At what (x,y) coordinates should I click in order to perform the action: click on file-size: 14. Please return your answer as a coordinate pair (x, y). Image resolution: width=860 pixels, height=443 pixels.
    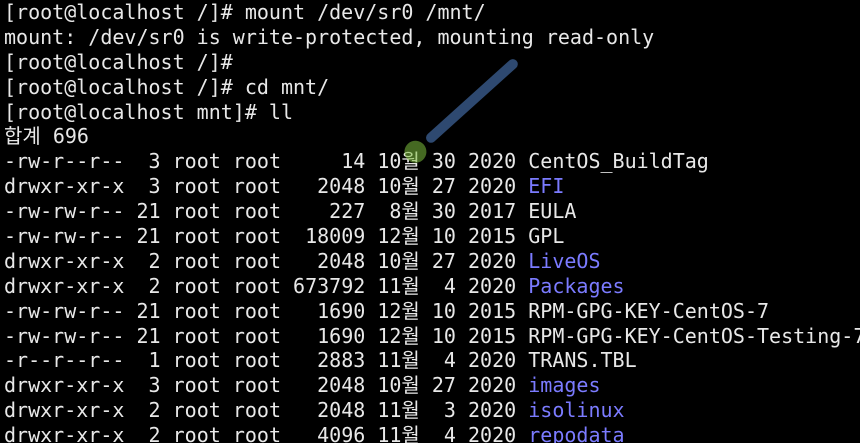
    Looking at the image, I should click on (329, 161).